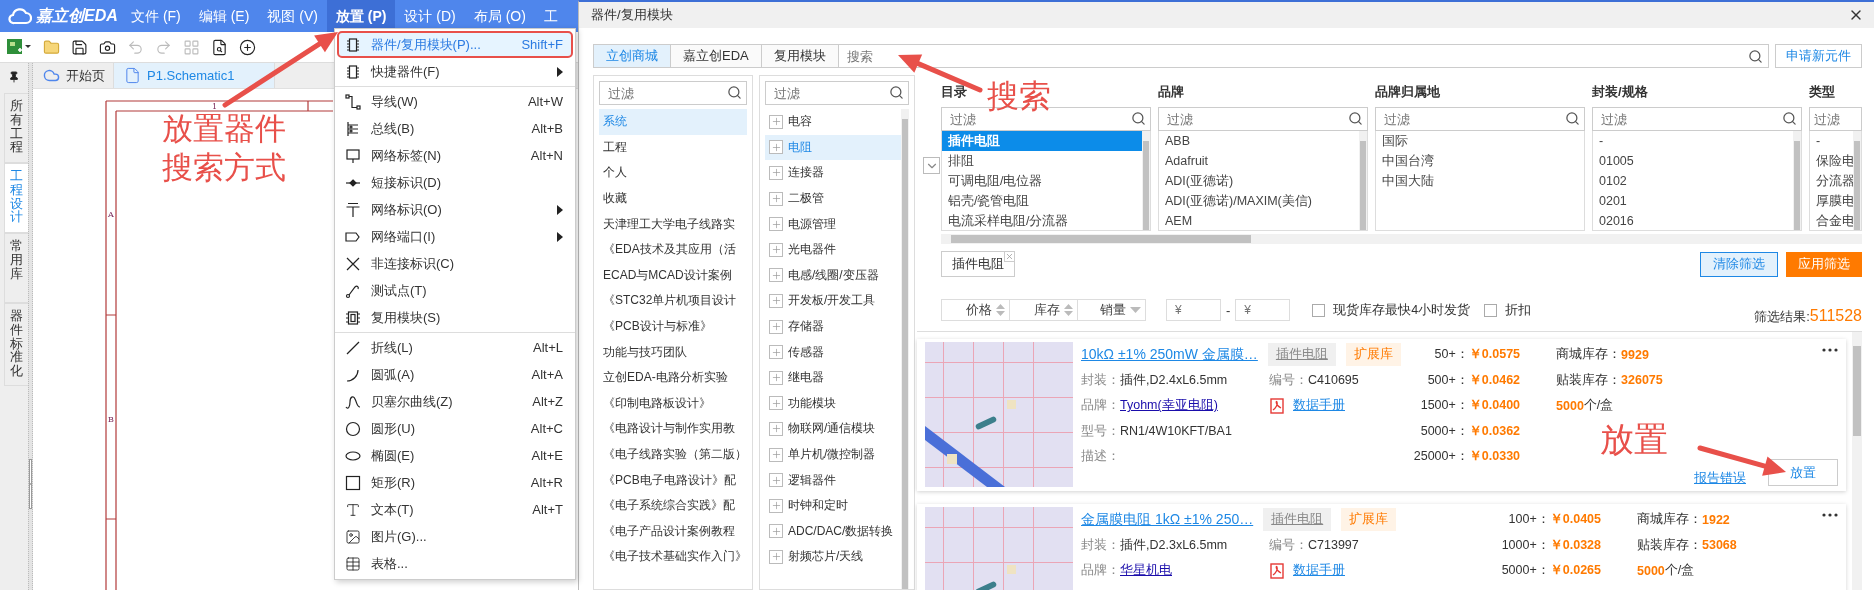 The image size is (1874, 590). Describe the element at coordinates (156, 16) in the screenshot. I see `menu-item: 文件 (F)` at that location.